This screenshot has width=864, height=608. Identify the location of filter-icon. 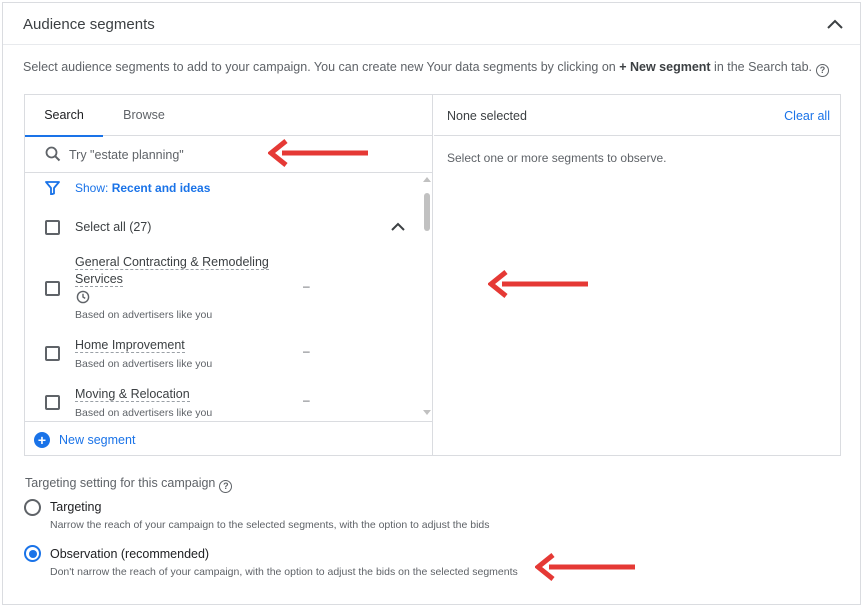
(52, 188).